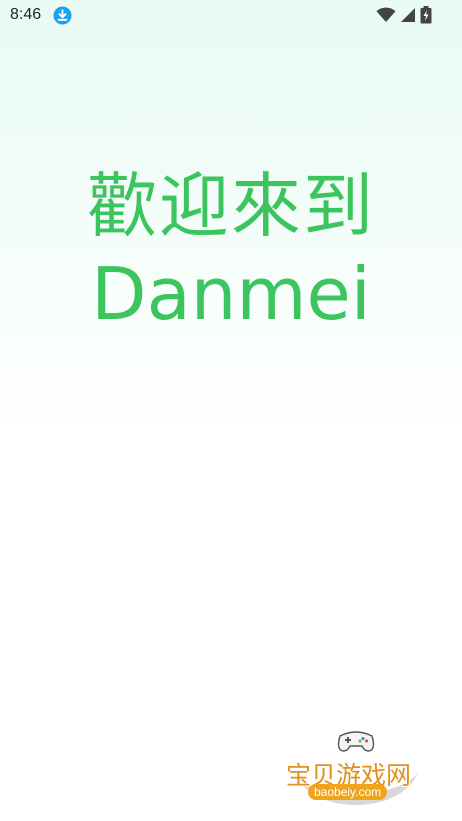 This screenshot has height=821, width=462. I want to click on app-name: Danmei, so click(231, 294).